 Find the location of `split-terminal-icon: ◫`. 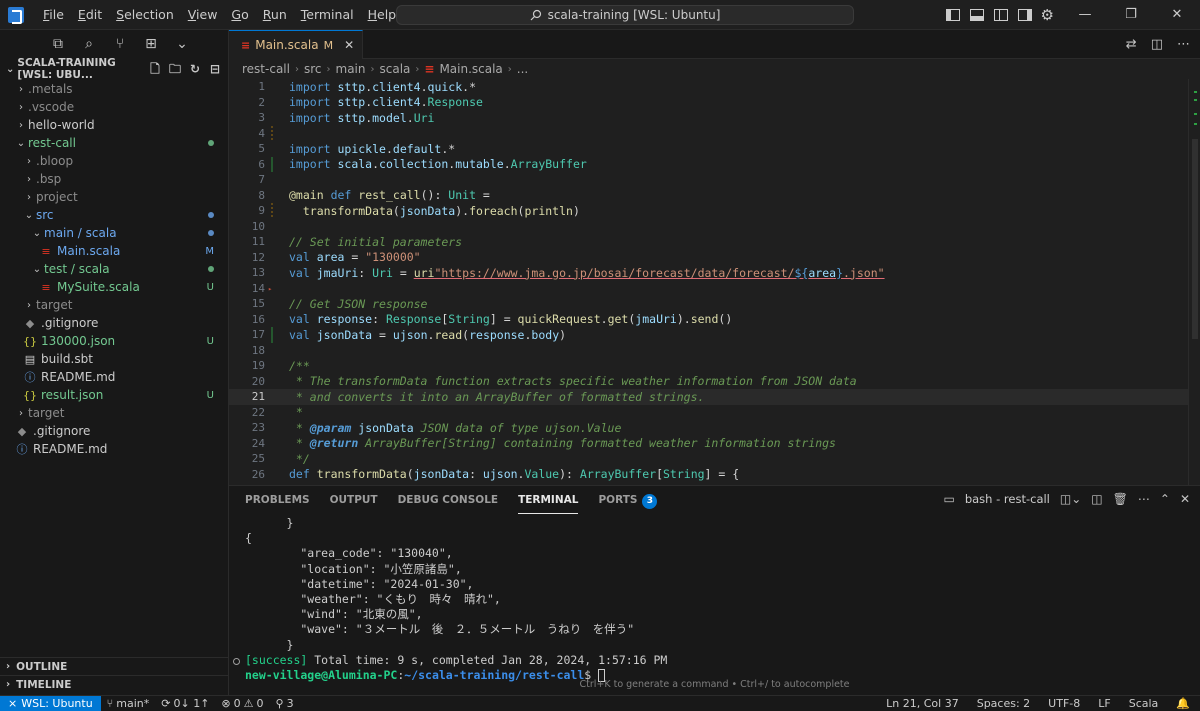

split-terminal-icon: ◫ is located at coordinates (1096, 499).